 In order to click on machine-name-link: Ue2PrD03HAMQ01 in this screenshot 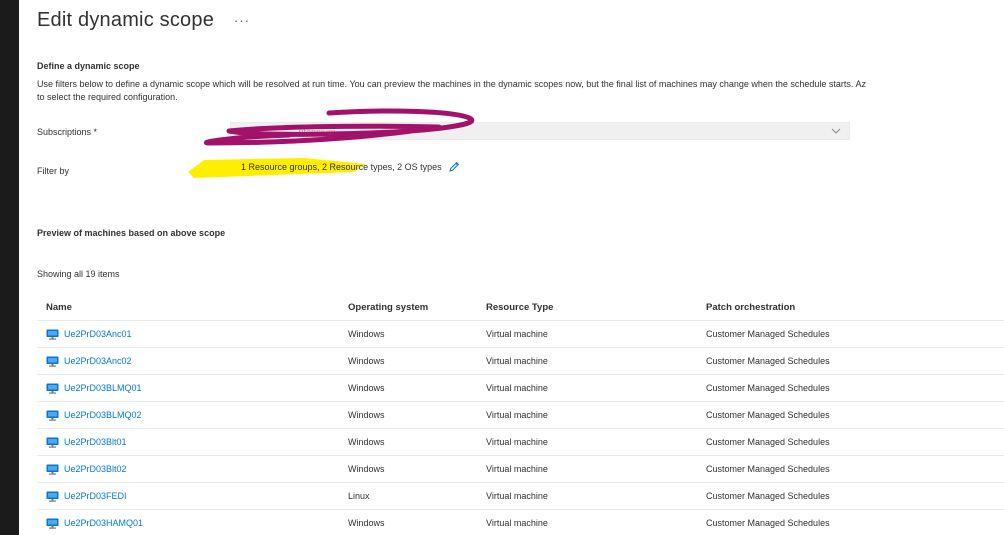, I will do `click(103, 523)`.